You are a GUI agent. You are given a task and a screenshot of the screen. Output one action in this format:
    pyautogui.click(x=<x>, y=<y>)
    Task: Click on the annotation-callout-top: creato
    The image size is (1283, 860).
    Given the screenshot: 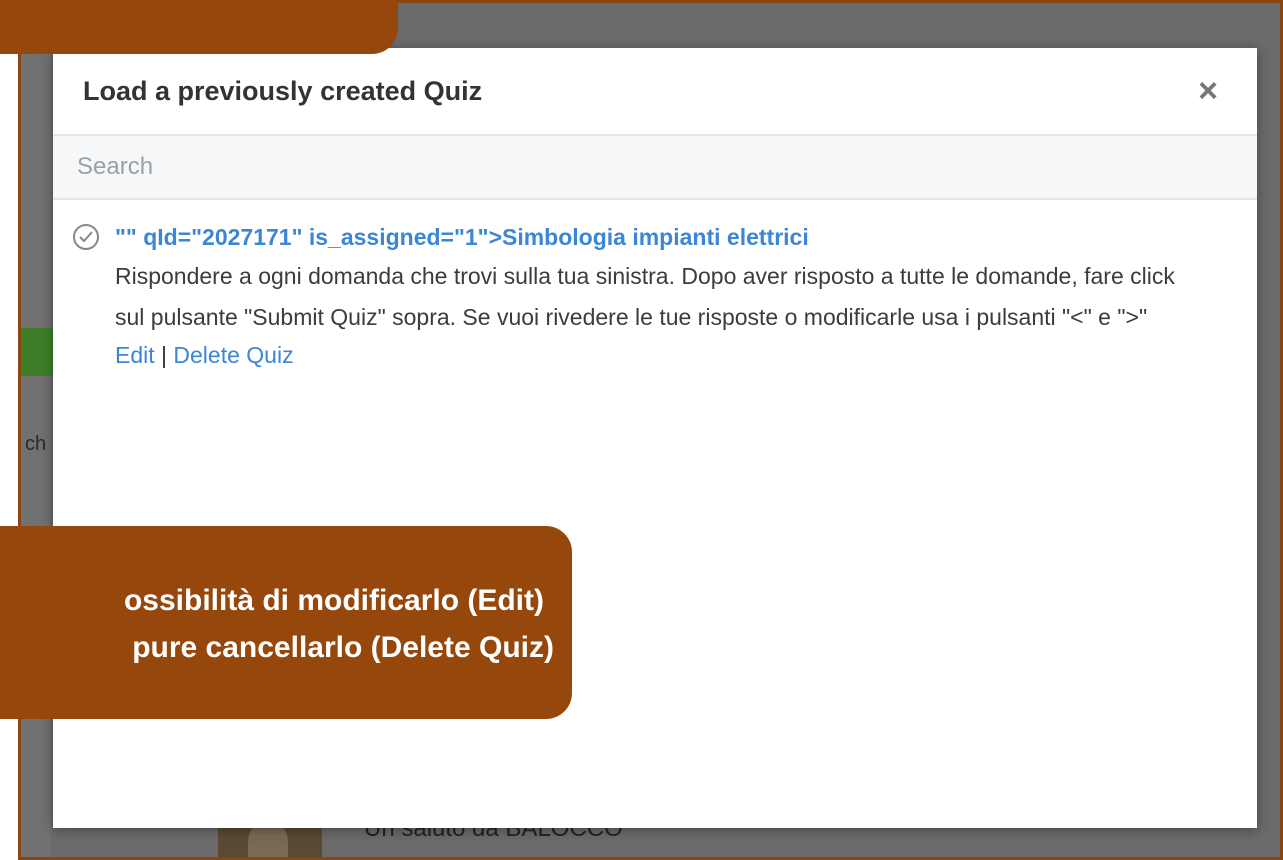 What is the action you would take?
    pyautogui.click(x=199, y=27)
    